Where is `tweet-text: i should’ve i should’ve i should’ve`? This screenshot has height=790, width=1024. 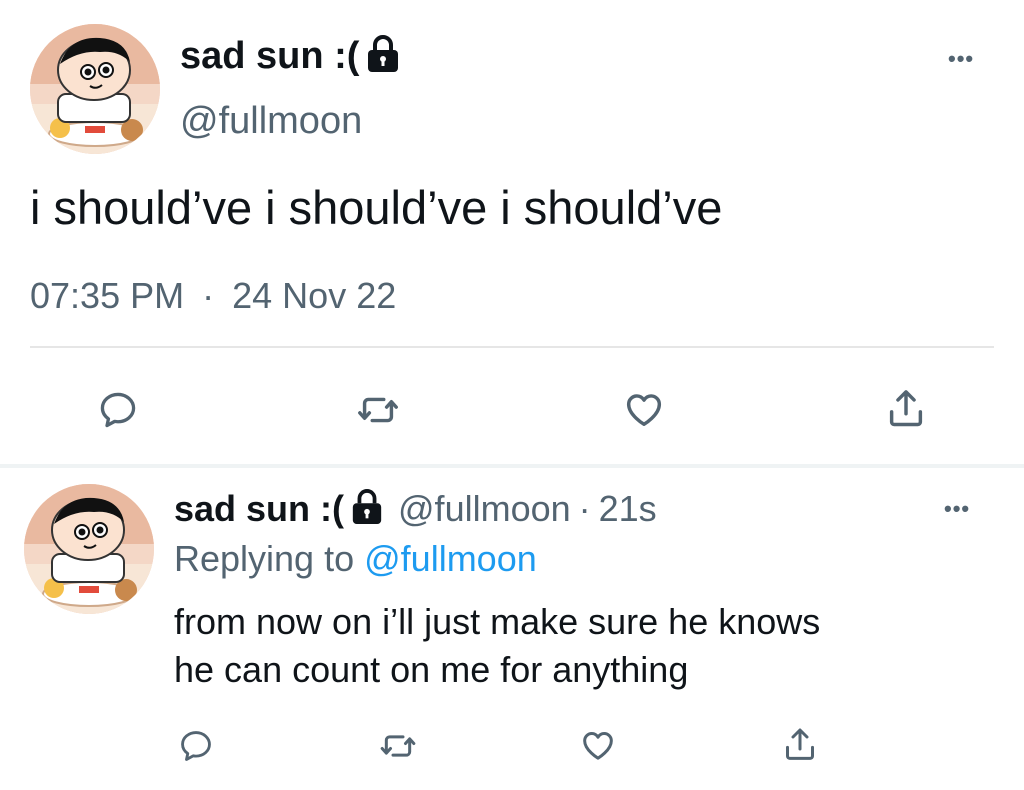 tweet-text: i should’ve i should’ve i should’ve is located at coordinates (376, 207).